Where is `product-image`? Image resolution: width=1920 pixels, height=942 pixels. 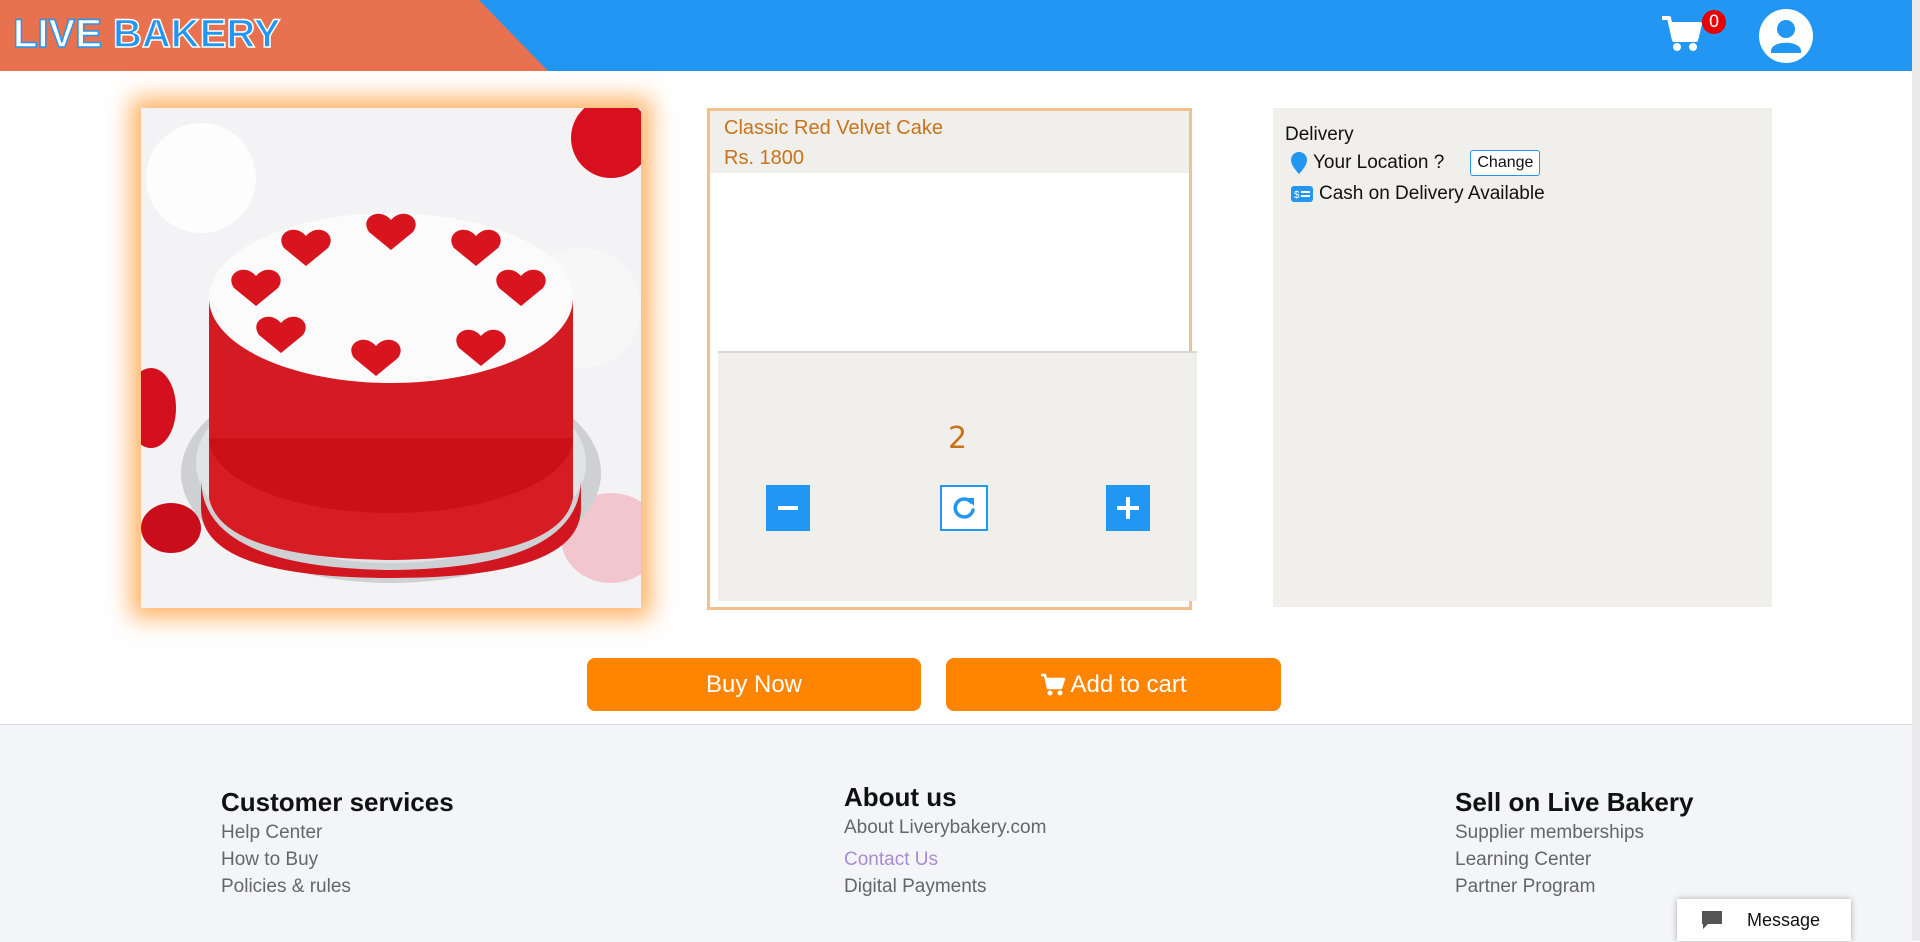
product-image is located at coordinates (391, 358).